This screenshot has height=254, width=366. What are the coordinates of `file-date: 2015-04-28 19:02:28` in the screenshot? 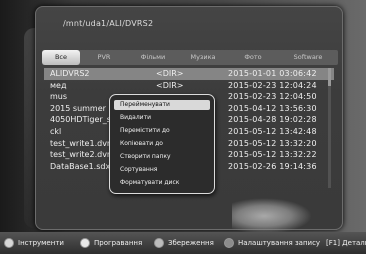 It's located at (272, 120).